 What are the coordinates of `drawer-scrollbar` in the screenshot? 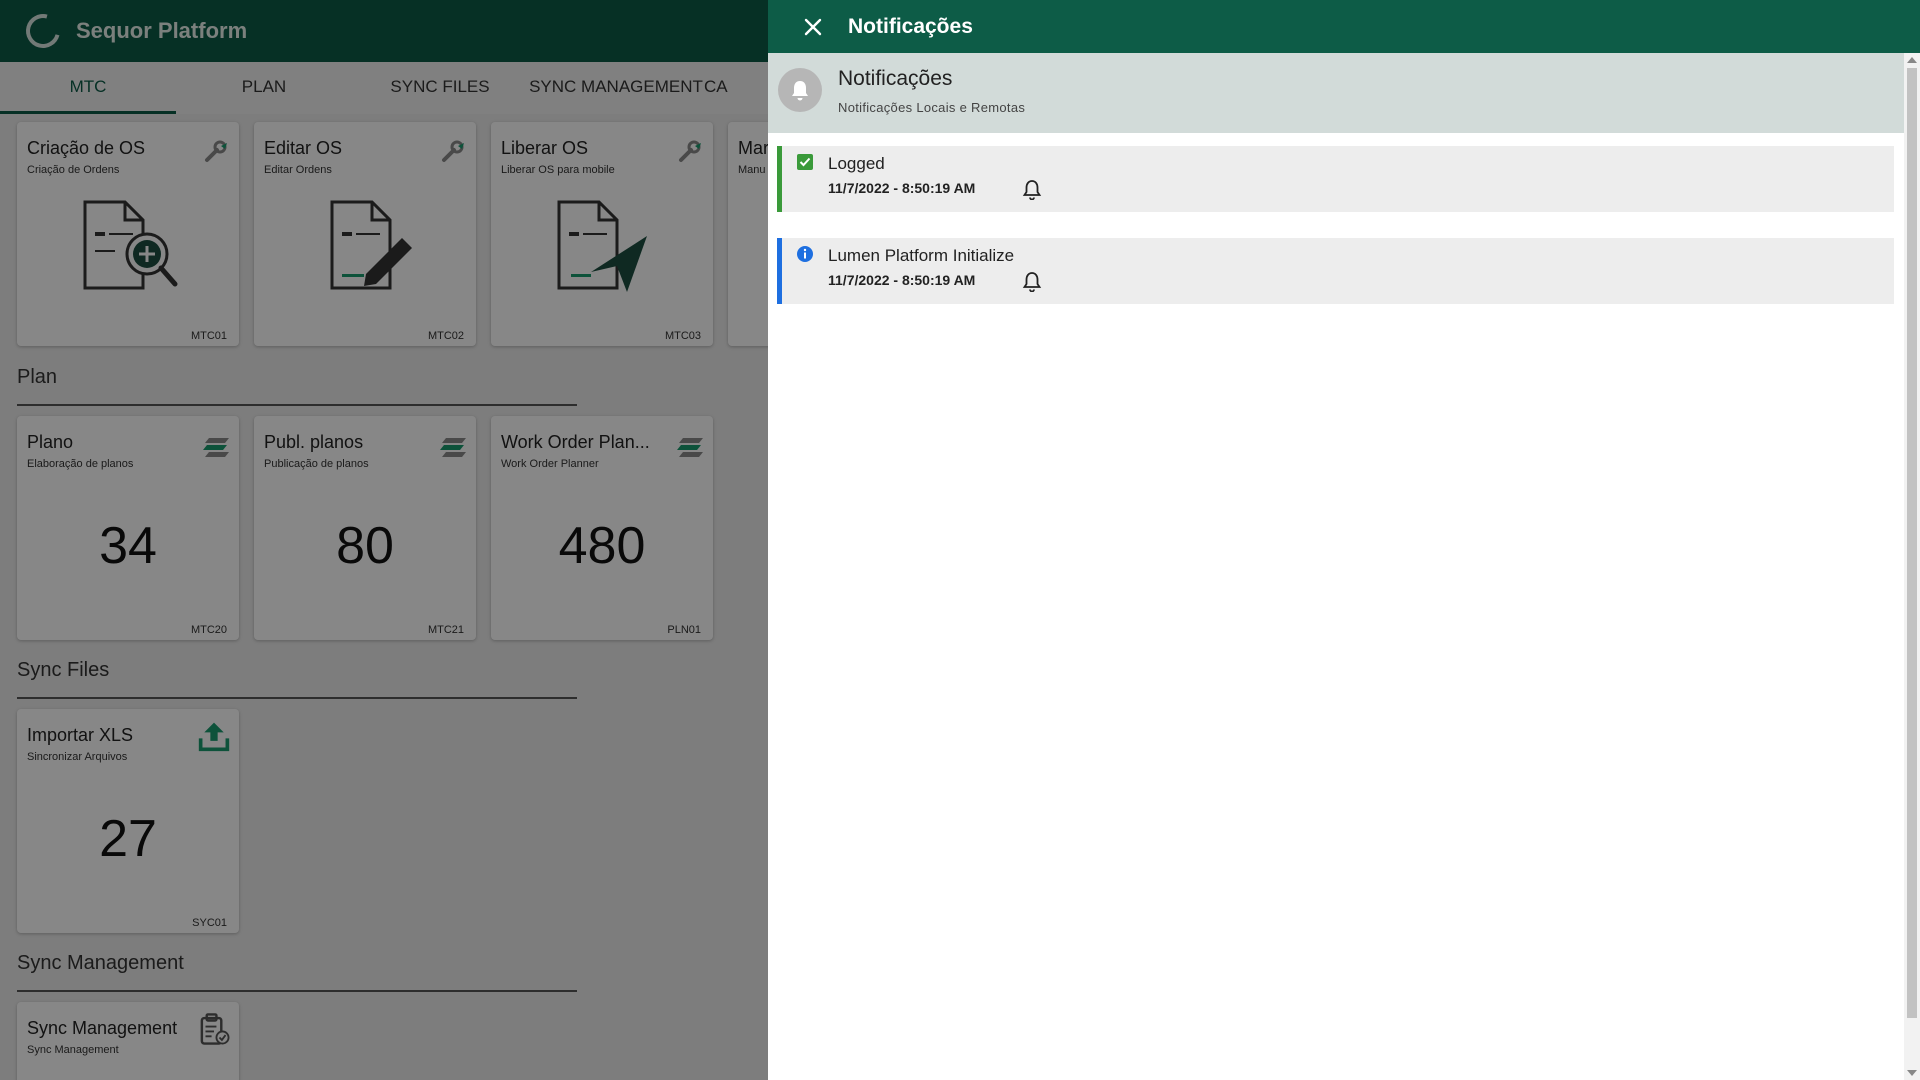 It's located at (1912, 566).